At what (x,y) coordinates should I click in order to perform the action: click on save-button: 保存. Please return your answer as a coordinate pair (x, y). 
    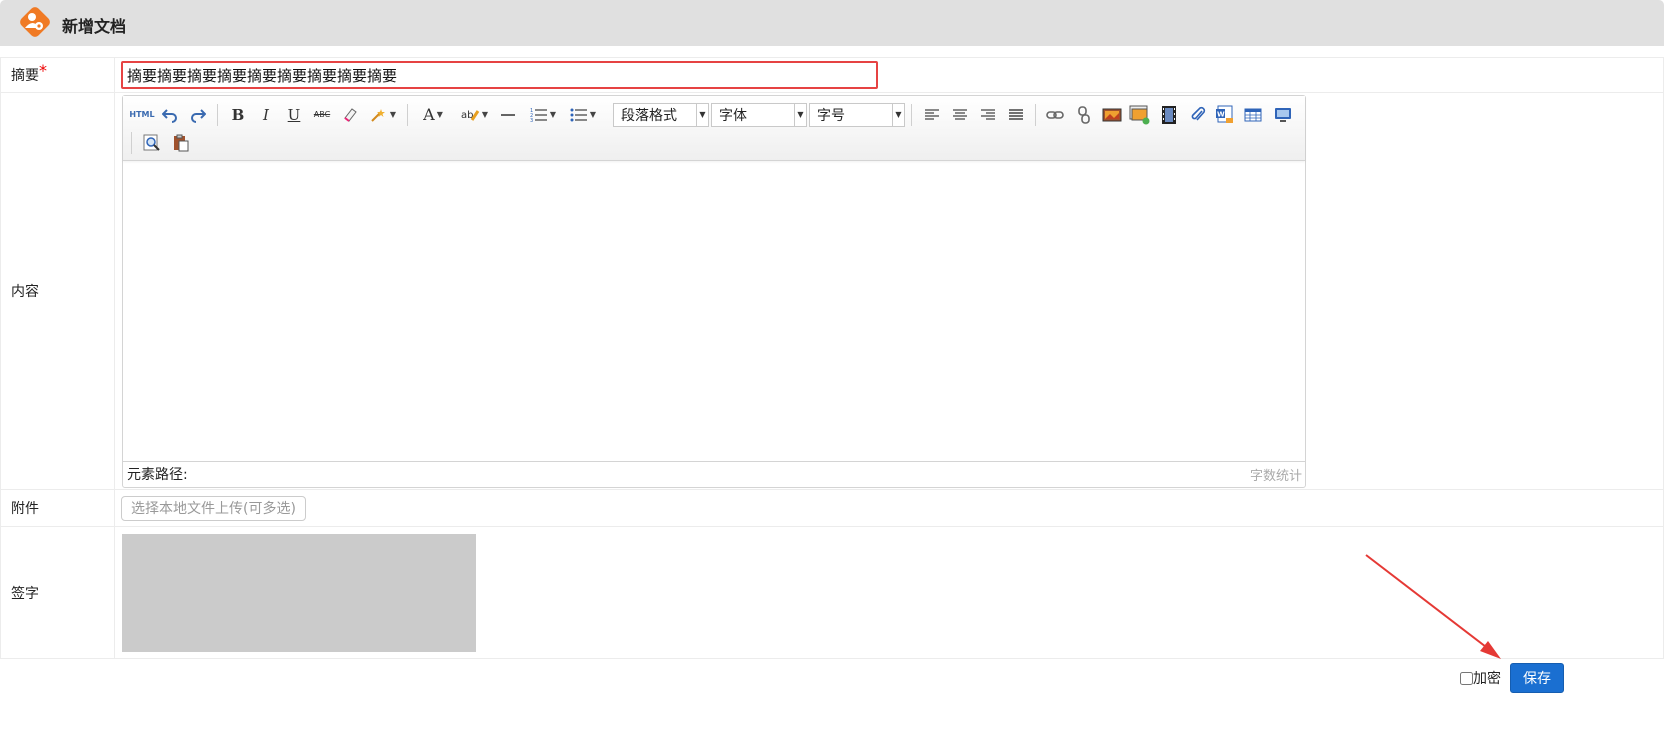
    Looking at the image, I should click on (1537, 678).